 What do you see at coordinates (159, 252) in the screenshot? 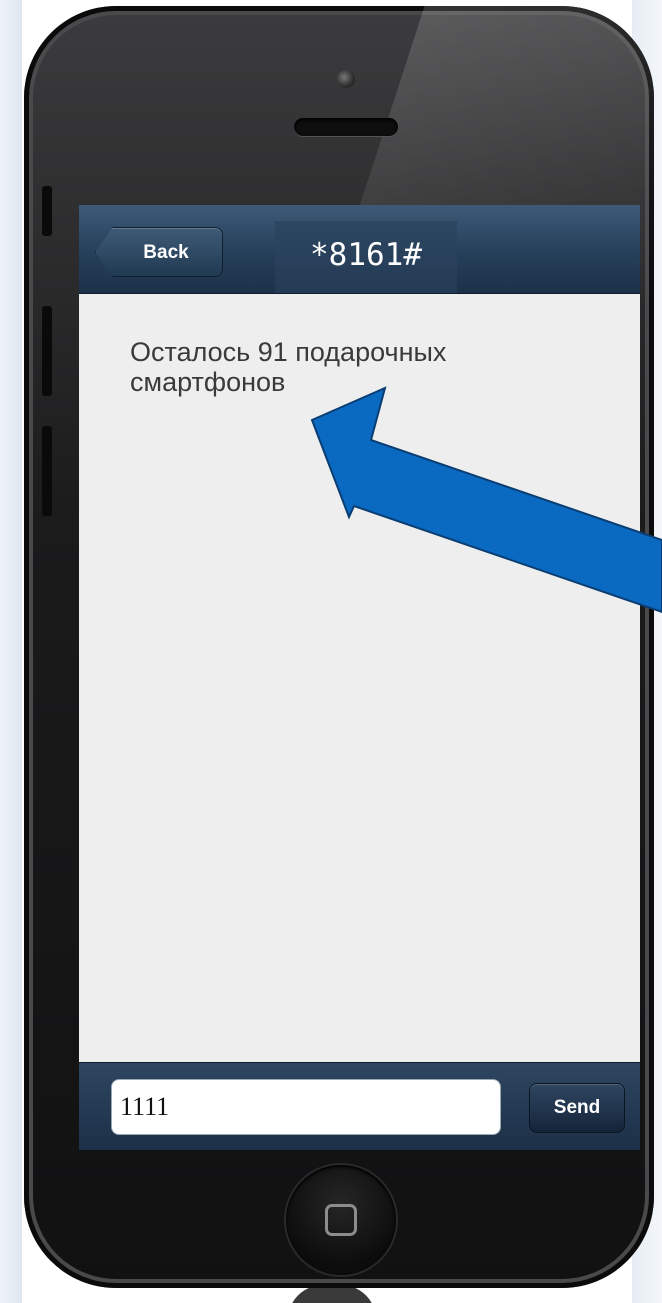
I see `back-button: Back` at bounding box center [159, 252].